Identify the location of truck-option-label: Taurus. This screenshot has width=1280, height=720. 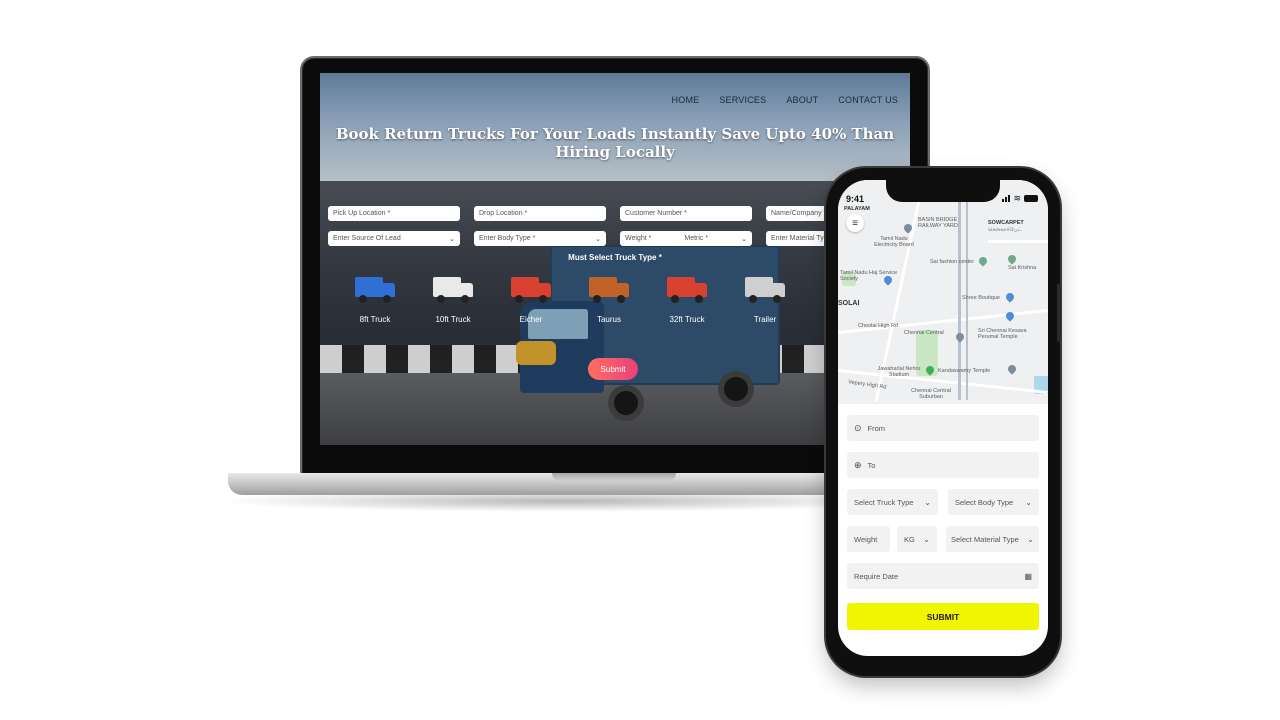
(608, 319).